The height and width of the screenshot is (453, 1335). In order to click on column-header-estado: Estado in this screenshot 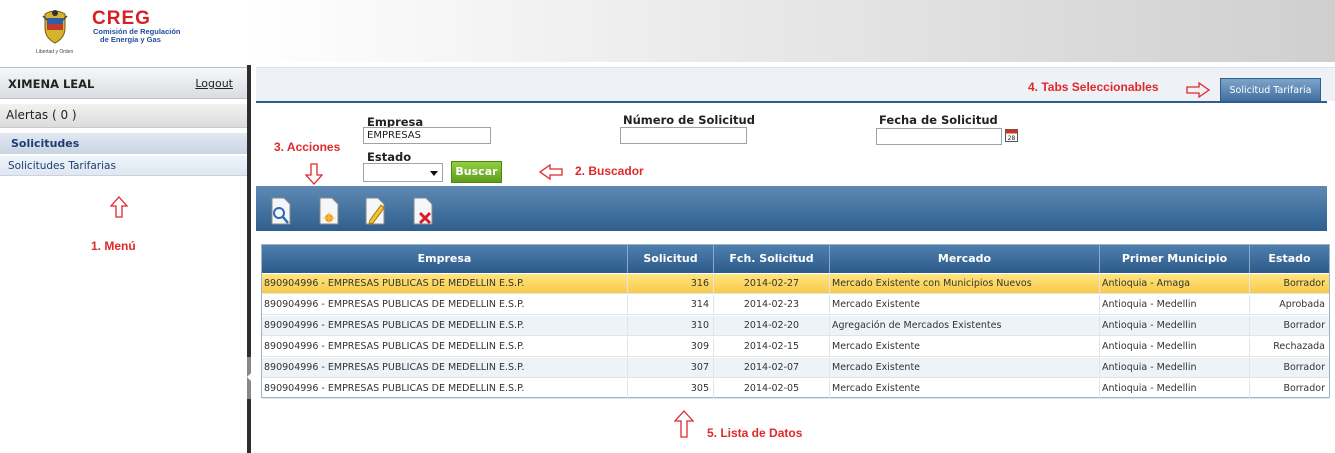, I will do `click(1289, 259)`.